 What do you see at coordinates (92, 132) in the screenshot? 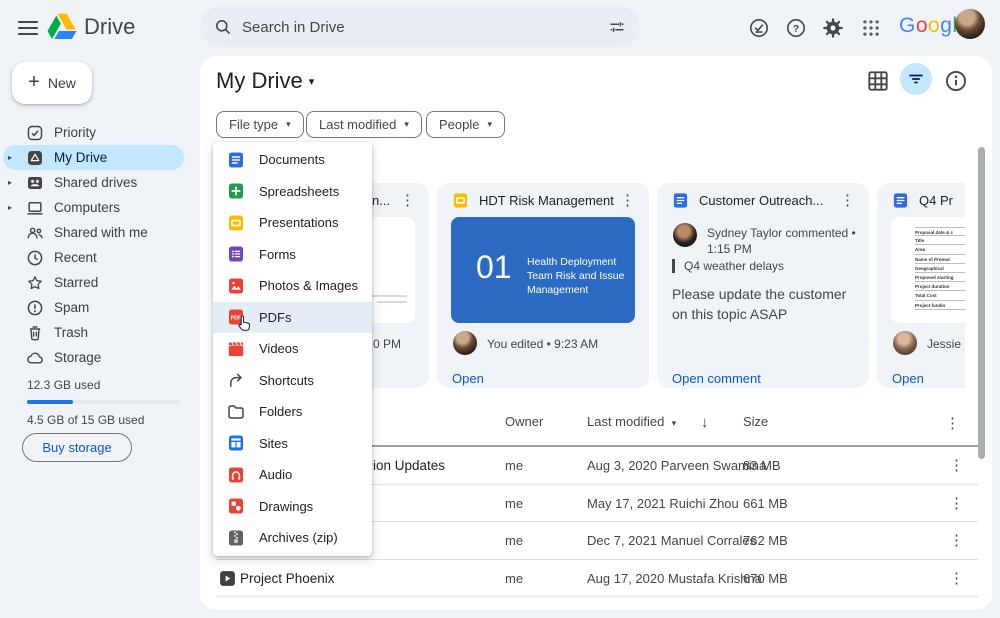
I see `sidebar-item-priority: Priority` at bounding box center [92, 132].